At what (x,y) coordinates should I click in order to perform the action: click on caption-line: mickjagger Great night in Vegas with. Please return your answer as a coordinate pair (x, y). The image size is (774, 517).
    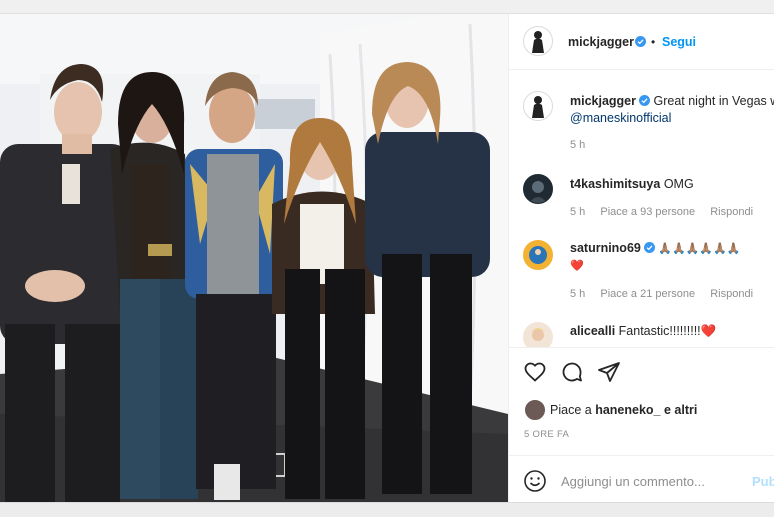
    Looking at the image, I should click on (672, 101).